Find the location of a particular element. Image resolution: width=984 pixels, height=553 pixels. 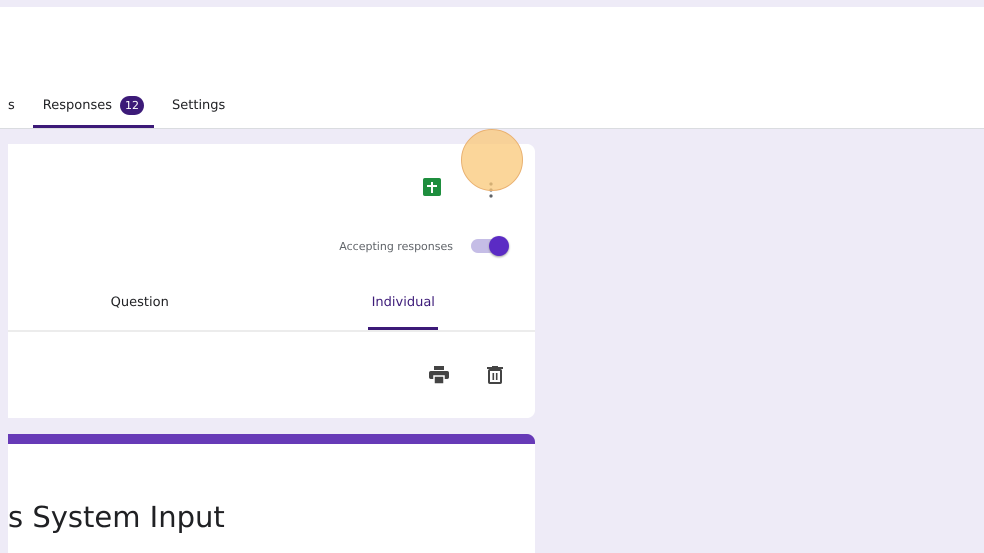

print-icon is located at coordinates (439, 375).